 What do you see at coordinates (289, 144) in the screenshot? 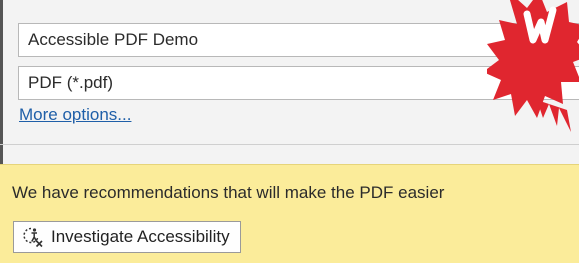
I see `divider` at bounding box center [289, 144].